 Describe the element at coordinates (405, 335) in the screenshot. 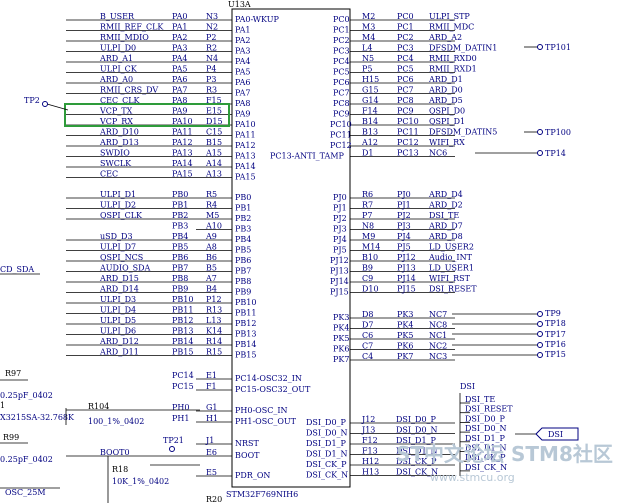

I see `right-port-label: PK5` at that location.